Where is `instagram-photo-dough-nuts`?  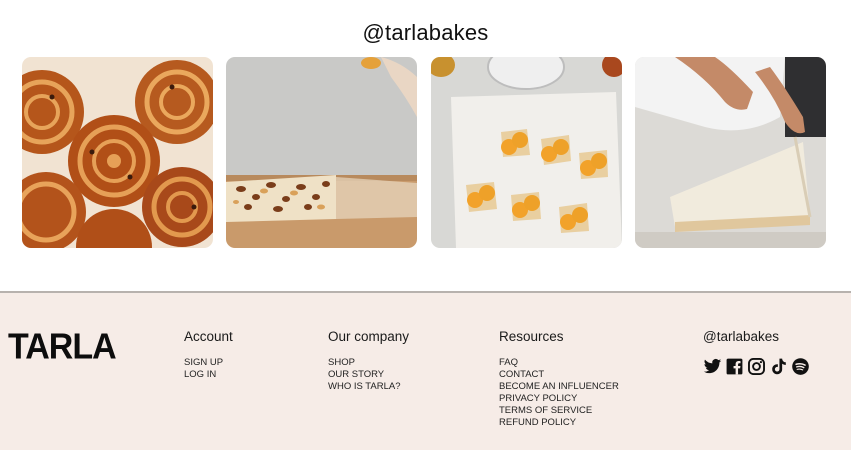 instagram-photo-dough-nuts is located at coordinates (321, 152).